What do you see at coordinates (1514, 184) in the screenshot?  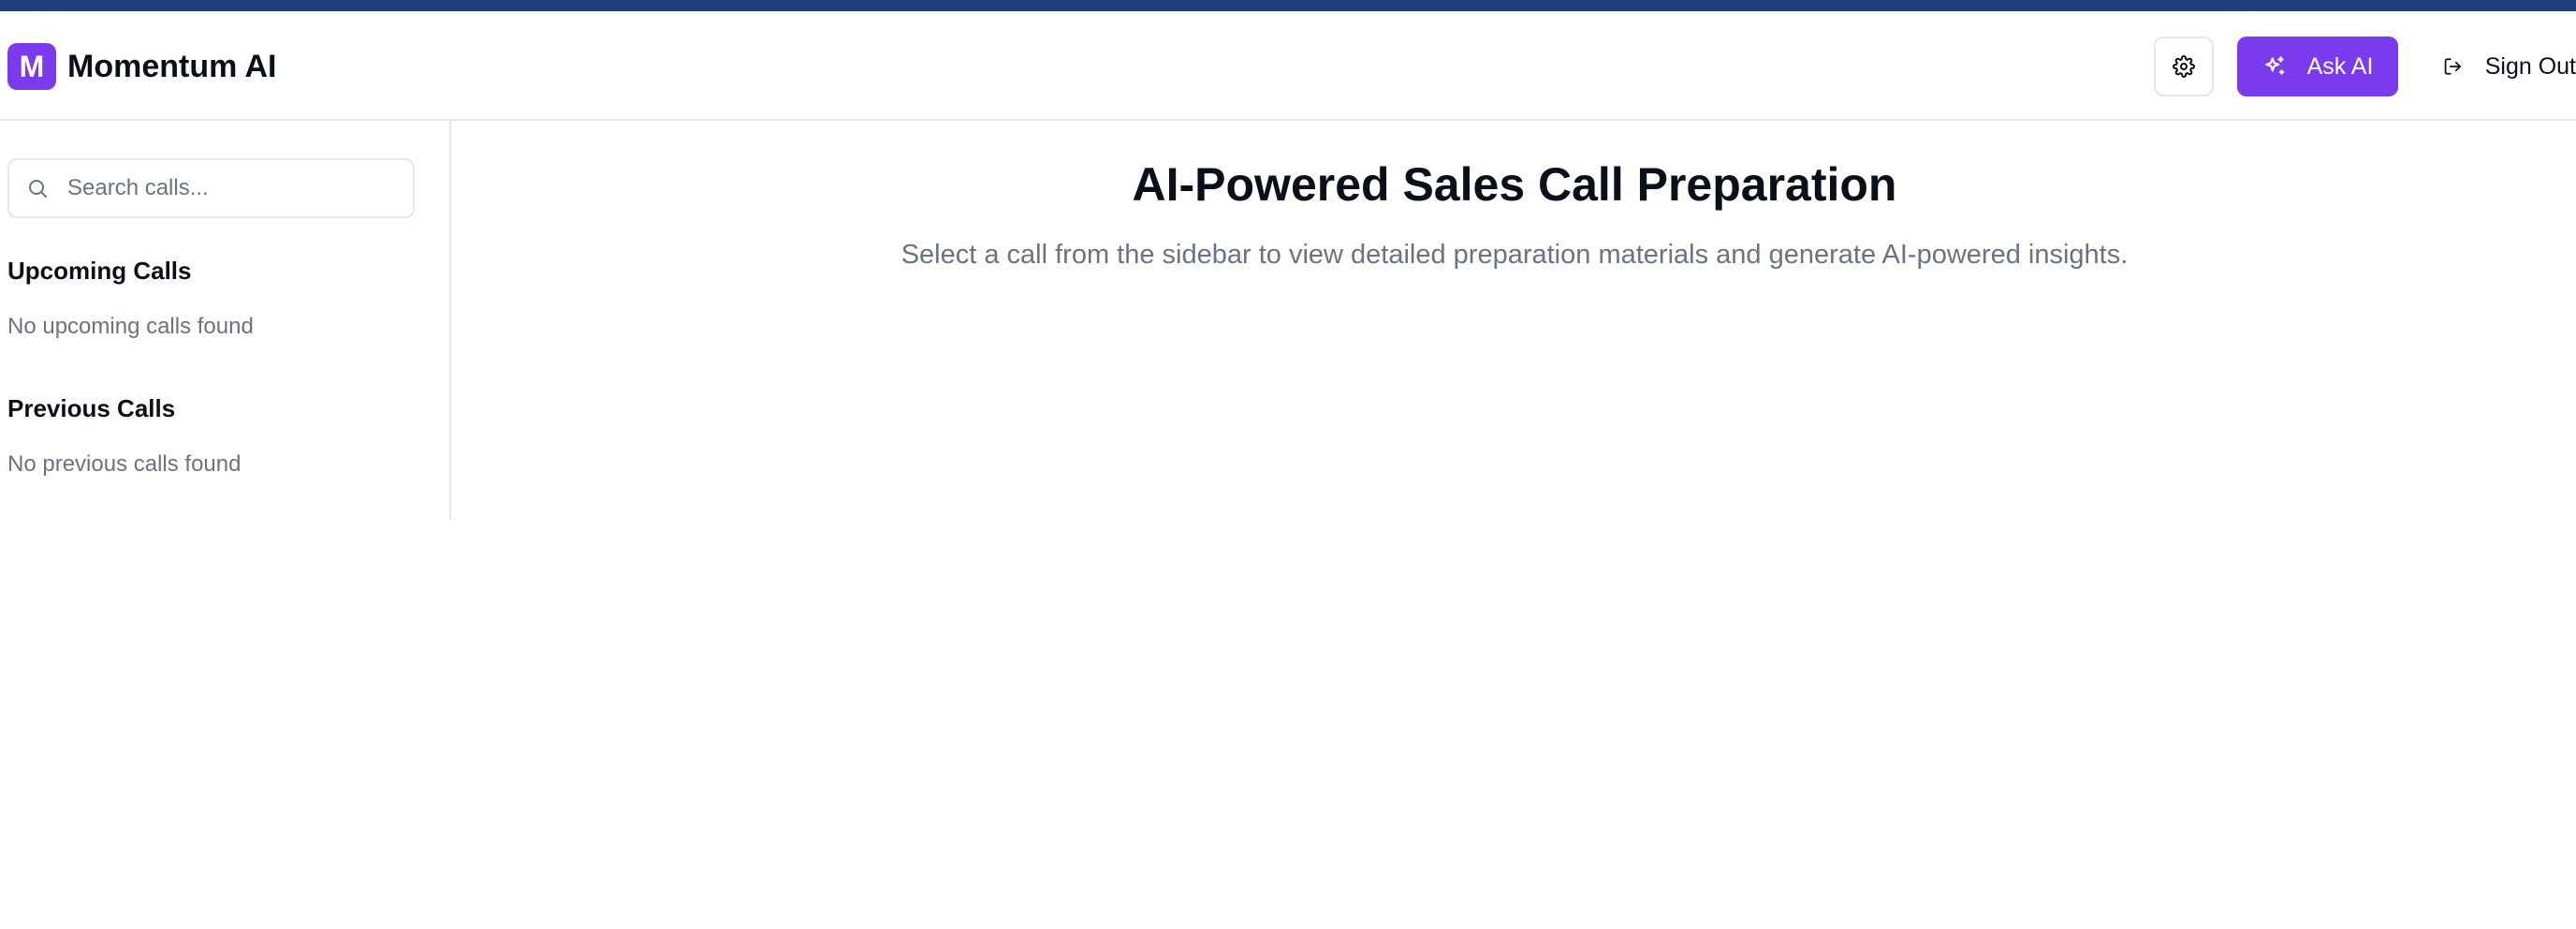 I see `page-title: AI-Powered Sales Call Preparation` at bounding box center [1514, 184].